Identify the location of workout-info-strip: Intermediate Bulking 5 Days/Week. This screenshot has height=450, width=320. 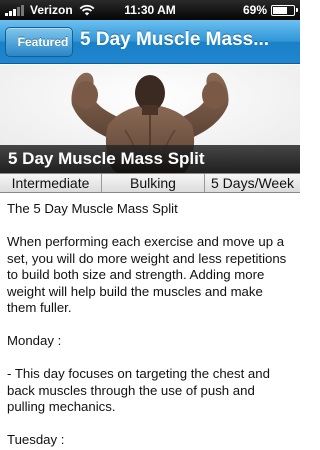
(150, 183).